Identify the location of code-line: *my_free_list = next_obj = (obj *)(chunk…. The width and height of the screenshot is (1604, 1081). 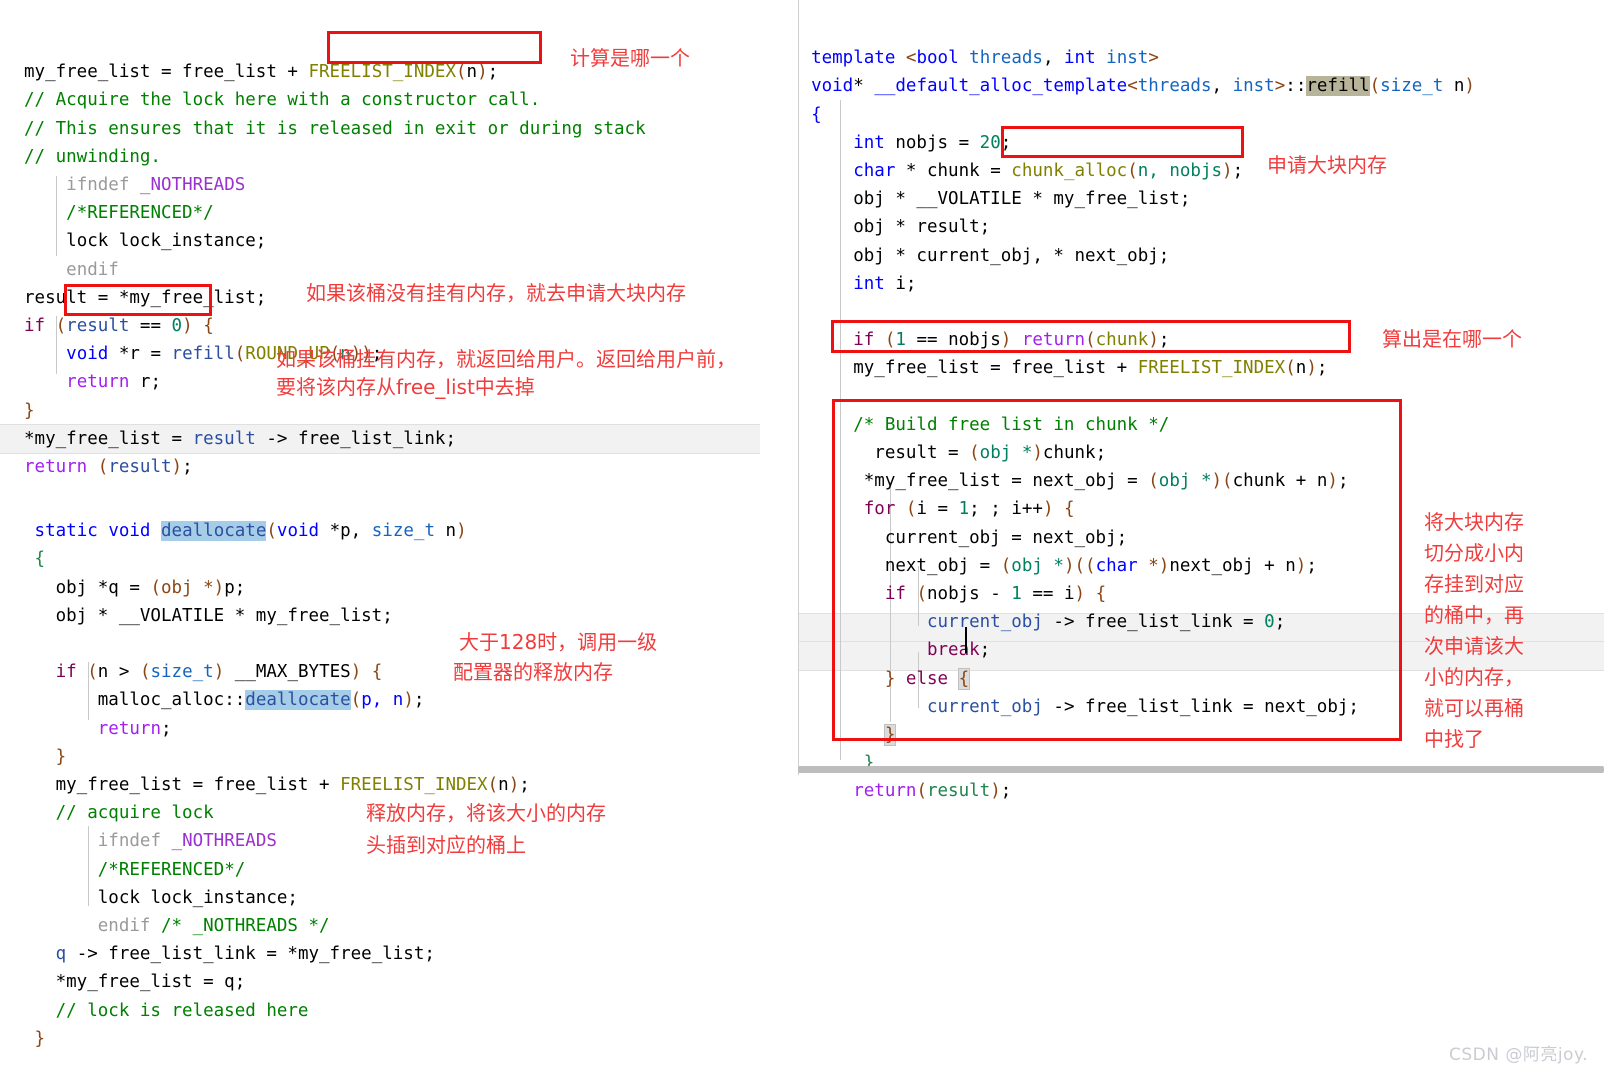
(1106, 481).